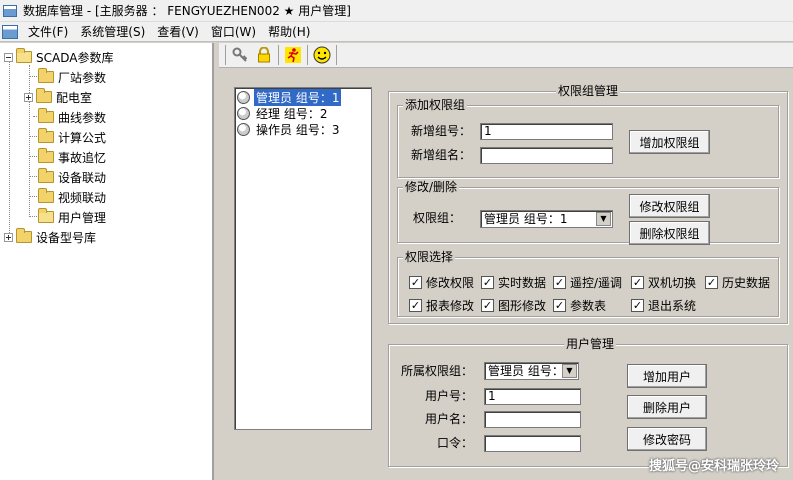 The image size is (793, 480). Describe the element at coordinates (437, 371) in the screenshot. I see `belong-group-label: 所属权限组：` at that location.